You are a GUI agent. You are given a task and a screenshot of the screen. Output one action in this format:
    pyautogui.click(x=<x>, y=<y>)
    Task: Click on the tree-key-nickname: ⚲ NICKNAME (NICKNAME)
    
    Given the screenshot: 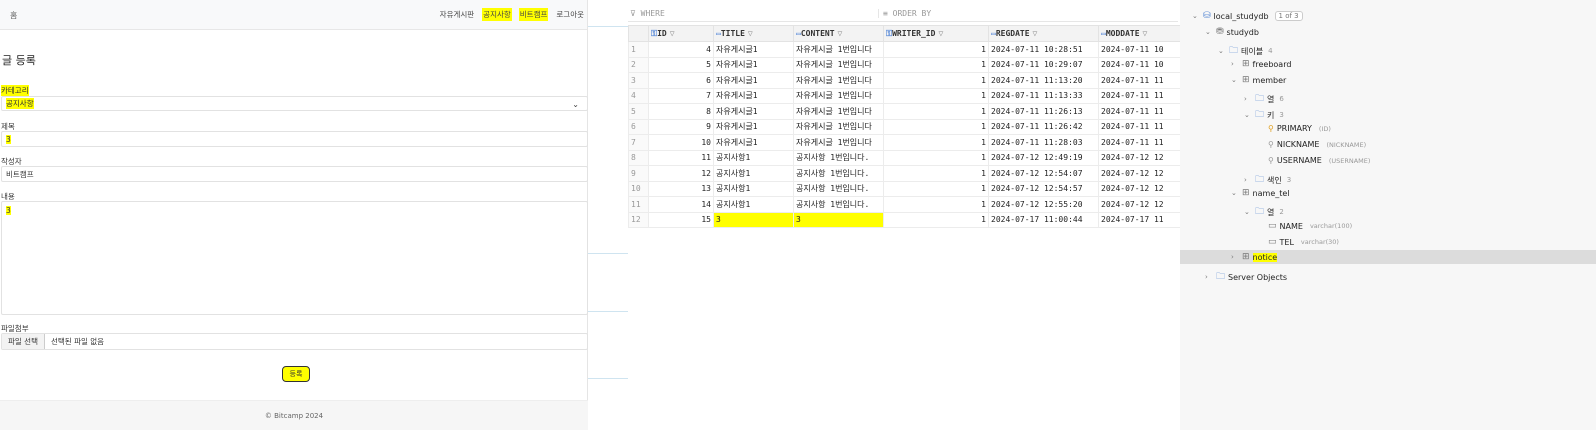 What is the action you would take?
    pyautogui.click(x=1317, y=144)
    